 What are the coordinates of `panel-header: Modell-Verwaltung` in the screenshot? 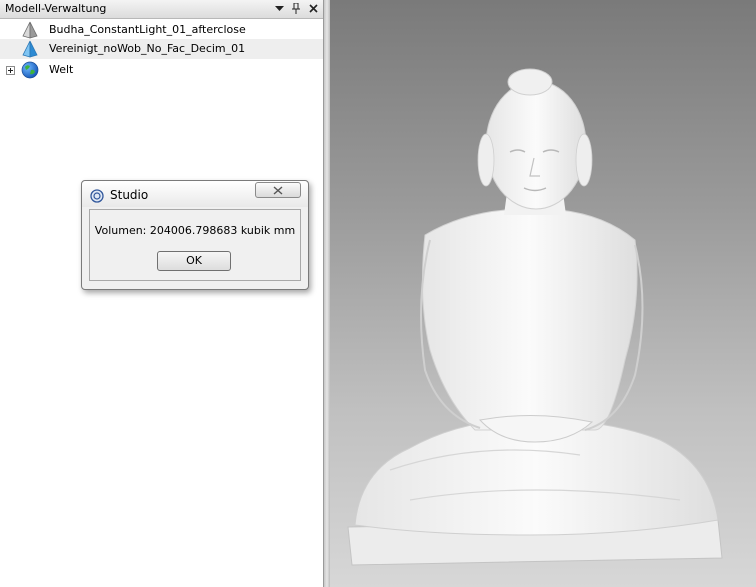 It's located at (161, 9).